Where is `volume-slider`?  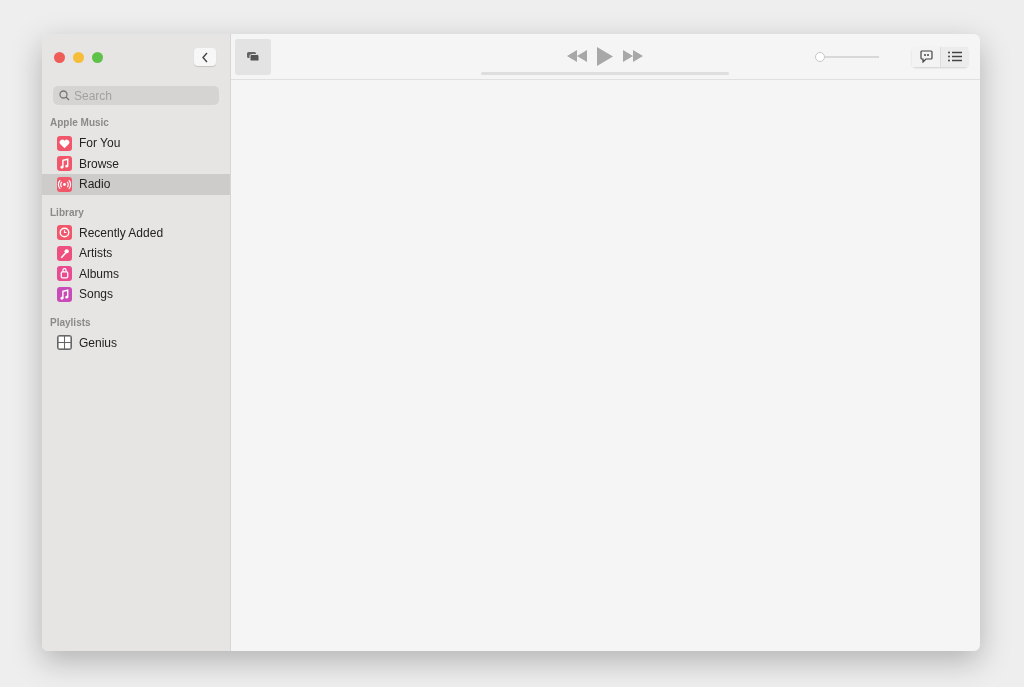 volume-slider is located at coordinates (847, 56).